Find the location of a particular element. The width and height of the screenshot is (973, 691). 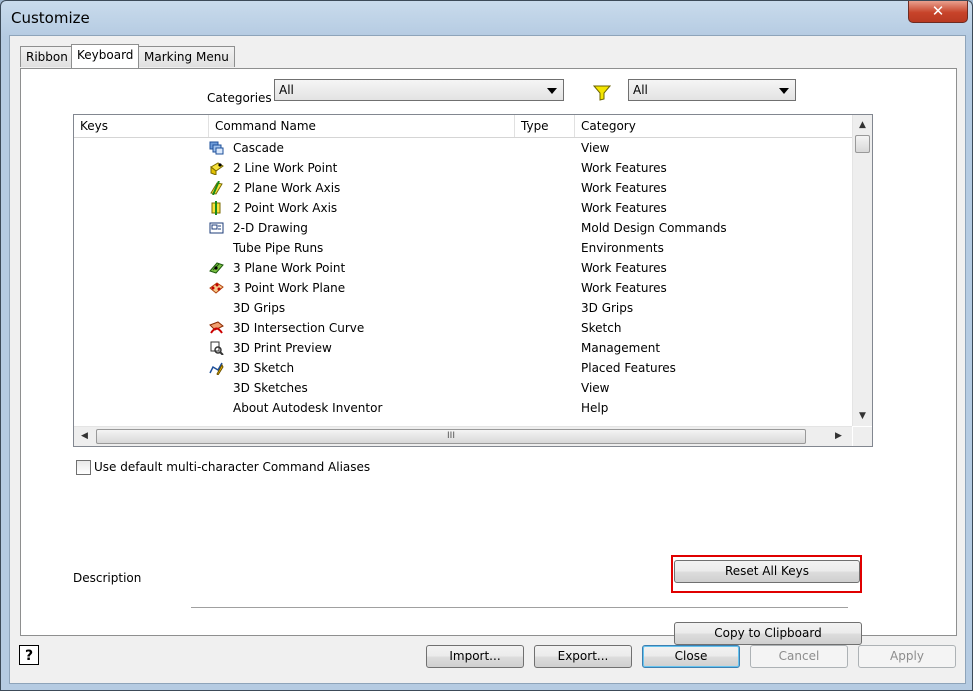

window-title: Customize is located at coordinates (50, 18).